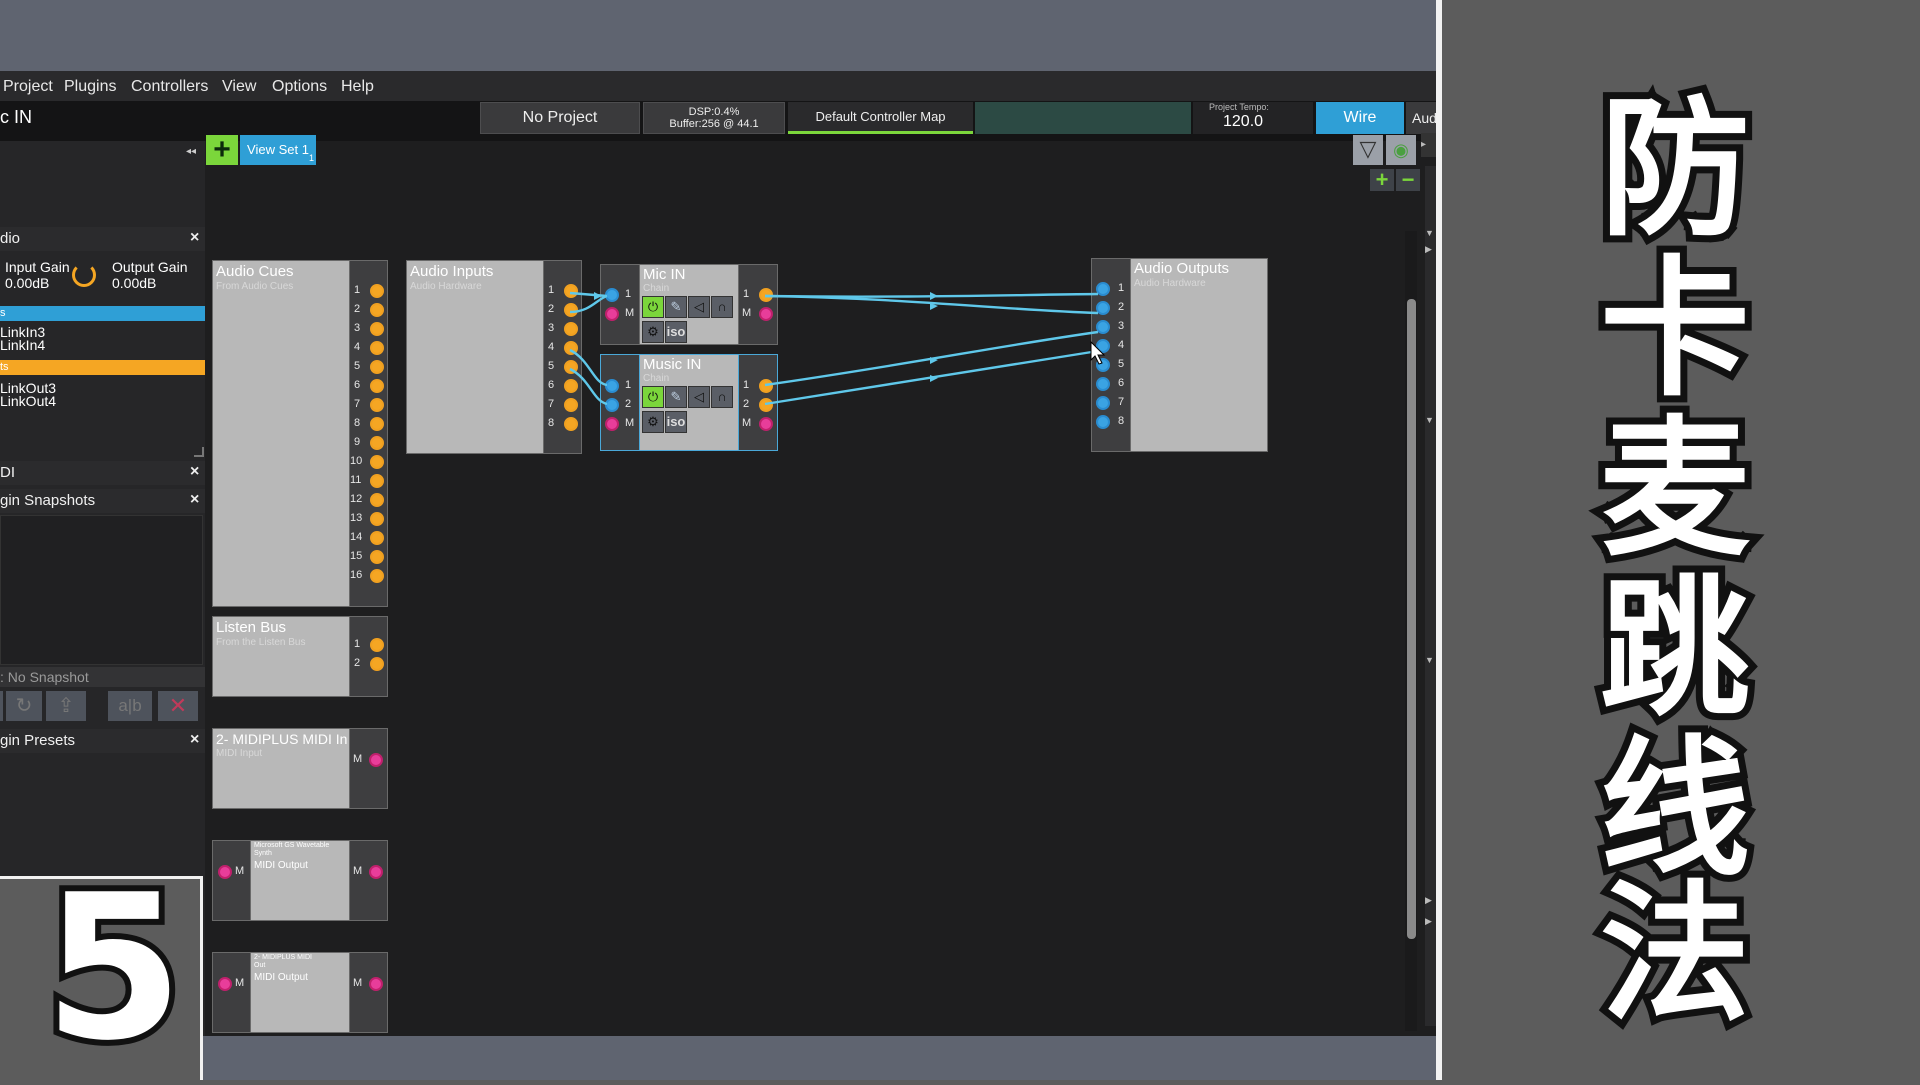  I want to click on audio-inputs-block: Audio Inputs Audio Hardware, so click(475, 357).